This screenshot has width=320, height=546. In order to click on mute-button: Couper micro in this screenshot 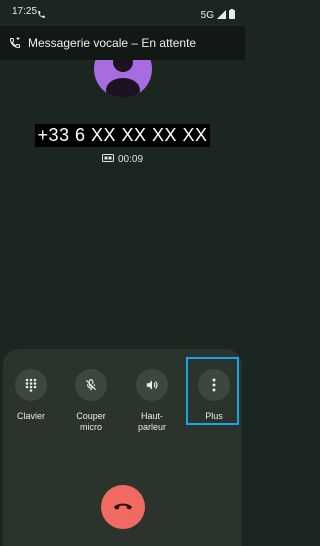, I will do `click(91, 401)`.